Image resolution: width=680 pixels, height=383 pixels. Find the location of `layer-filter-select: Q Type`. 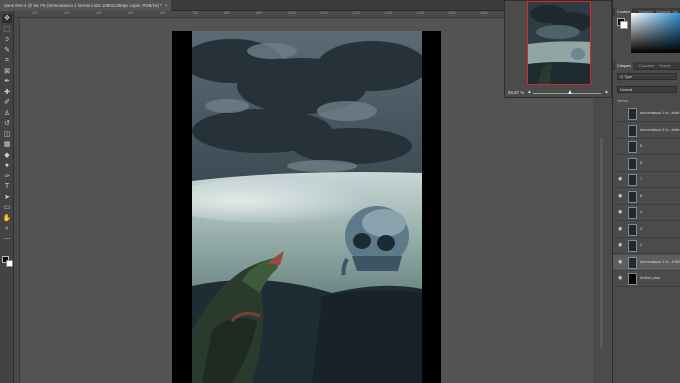

layer-filter-select: Q Type is located at coordinates (647, 76).